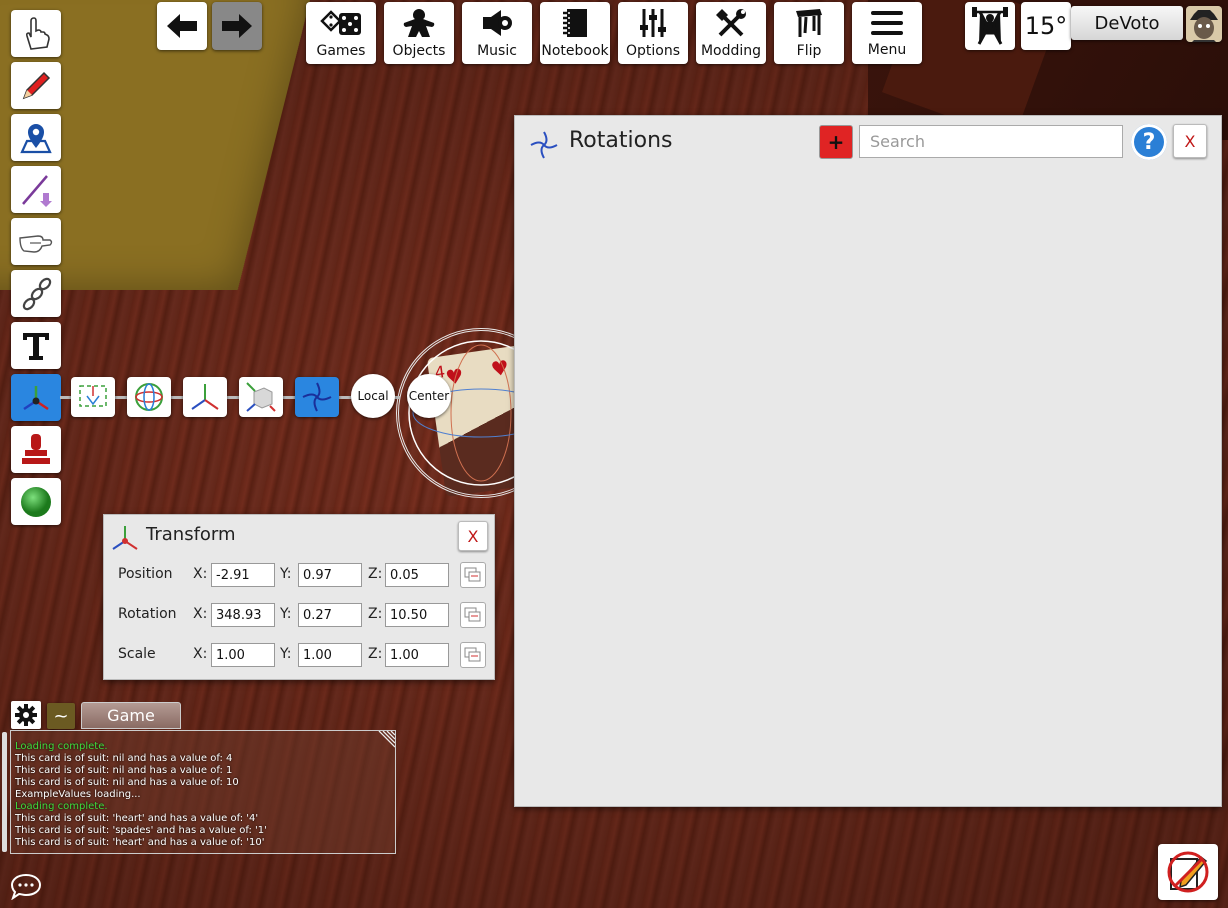 This screenshot has height=908, width=1228. I want to click on options-menu-button: Options, so click(653, 33).